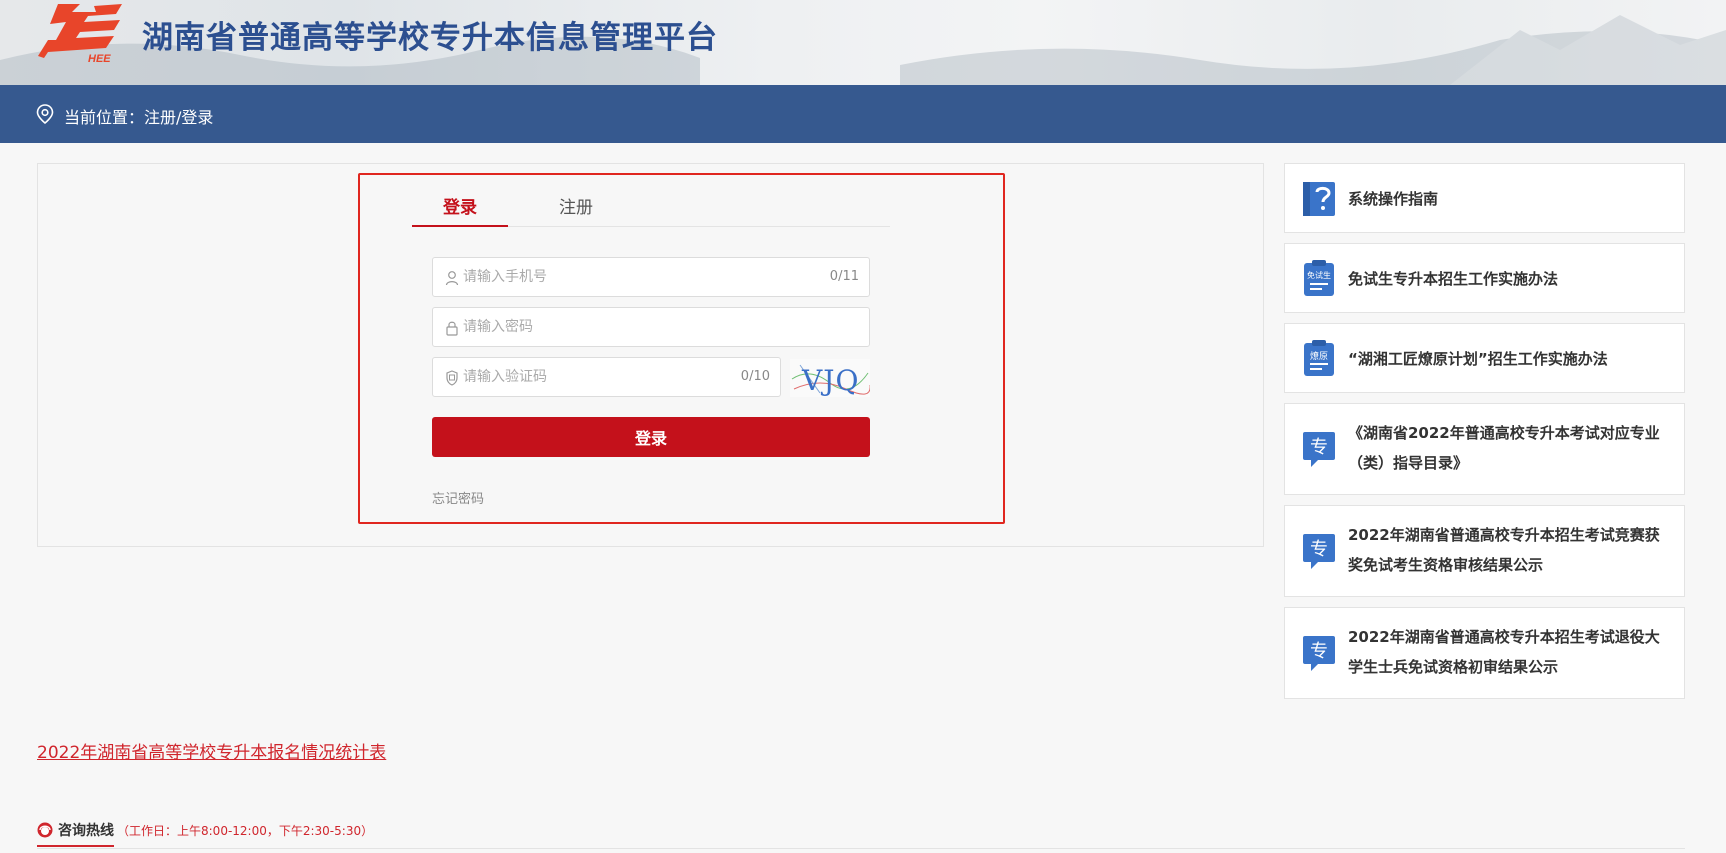 This screenshot has height=853, width=1726. I want to click on phone-field: 0/11, so click(651, 277).